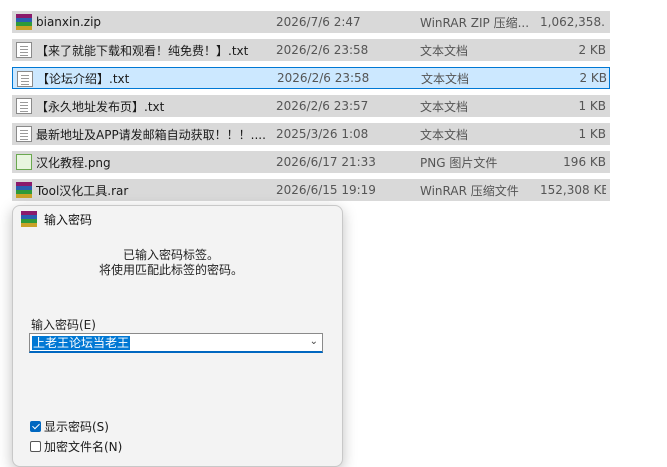  I want to click on show-password-checkbox: 显示密码(S), so click(69, 426).